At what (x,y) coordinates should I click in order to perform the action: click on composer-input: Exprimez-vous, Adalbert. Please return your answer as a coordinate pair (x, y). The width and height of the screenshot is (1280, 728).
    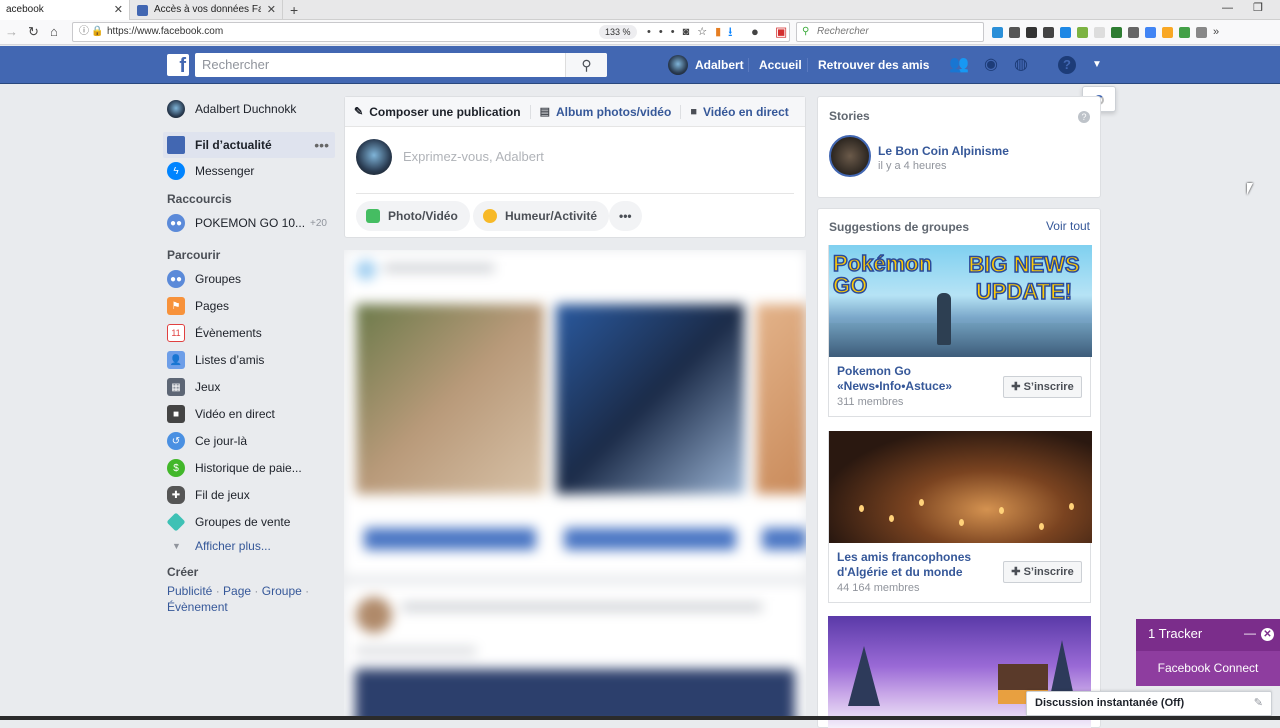
    Looking at the image, I should click on (473, 156).